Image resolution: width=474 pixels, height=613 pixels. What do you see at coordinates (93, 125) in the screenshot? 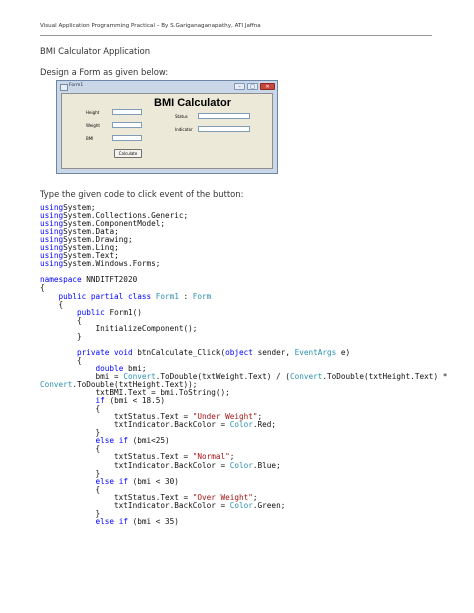
I see `weight-label: Weight` at bounding box center [93, 125].